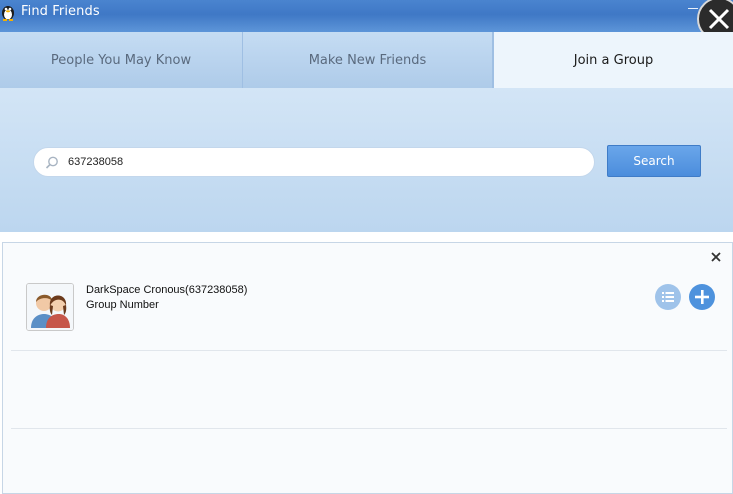  I want to click on join-group-button, so click(702, 297).